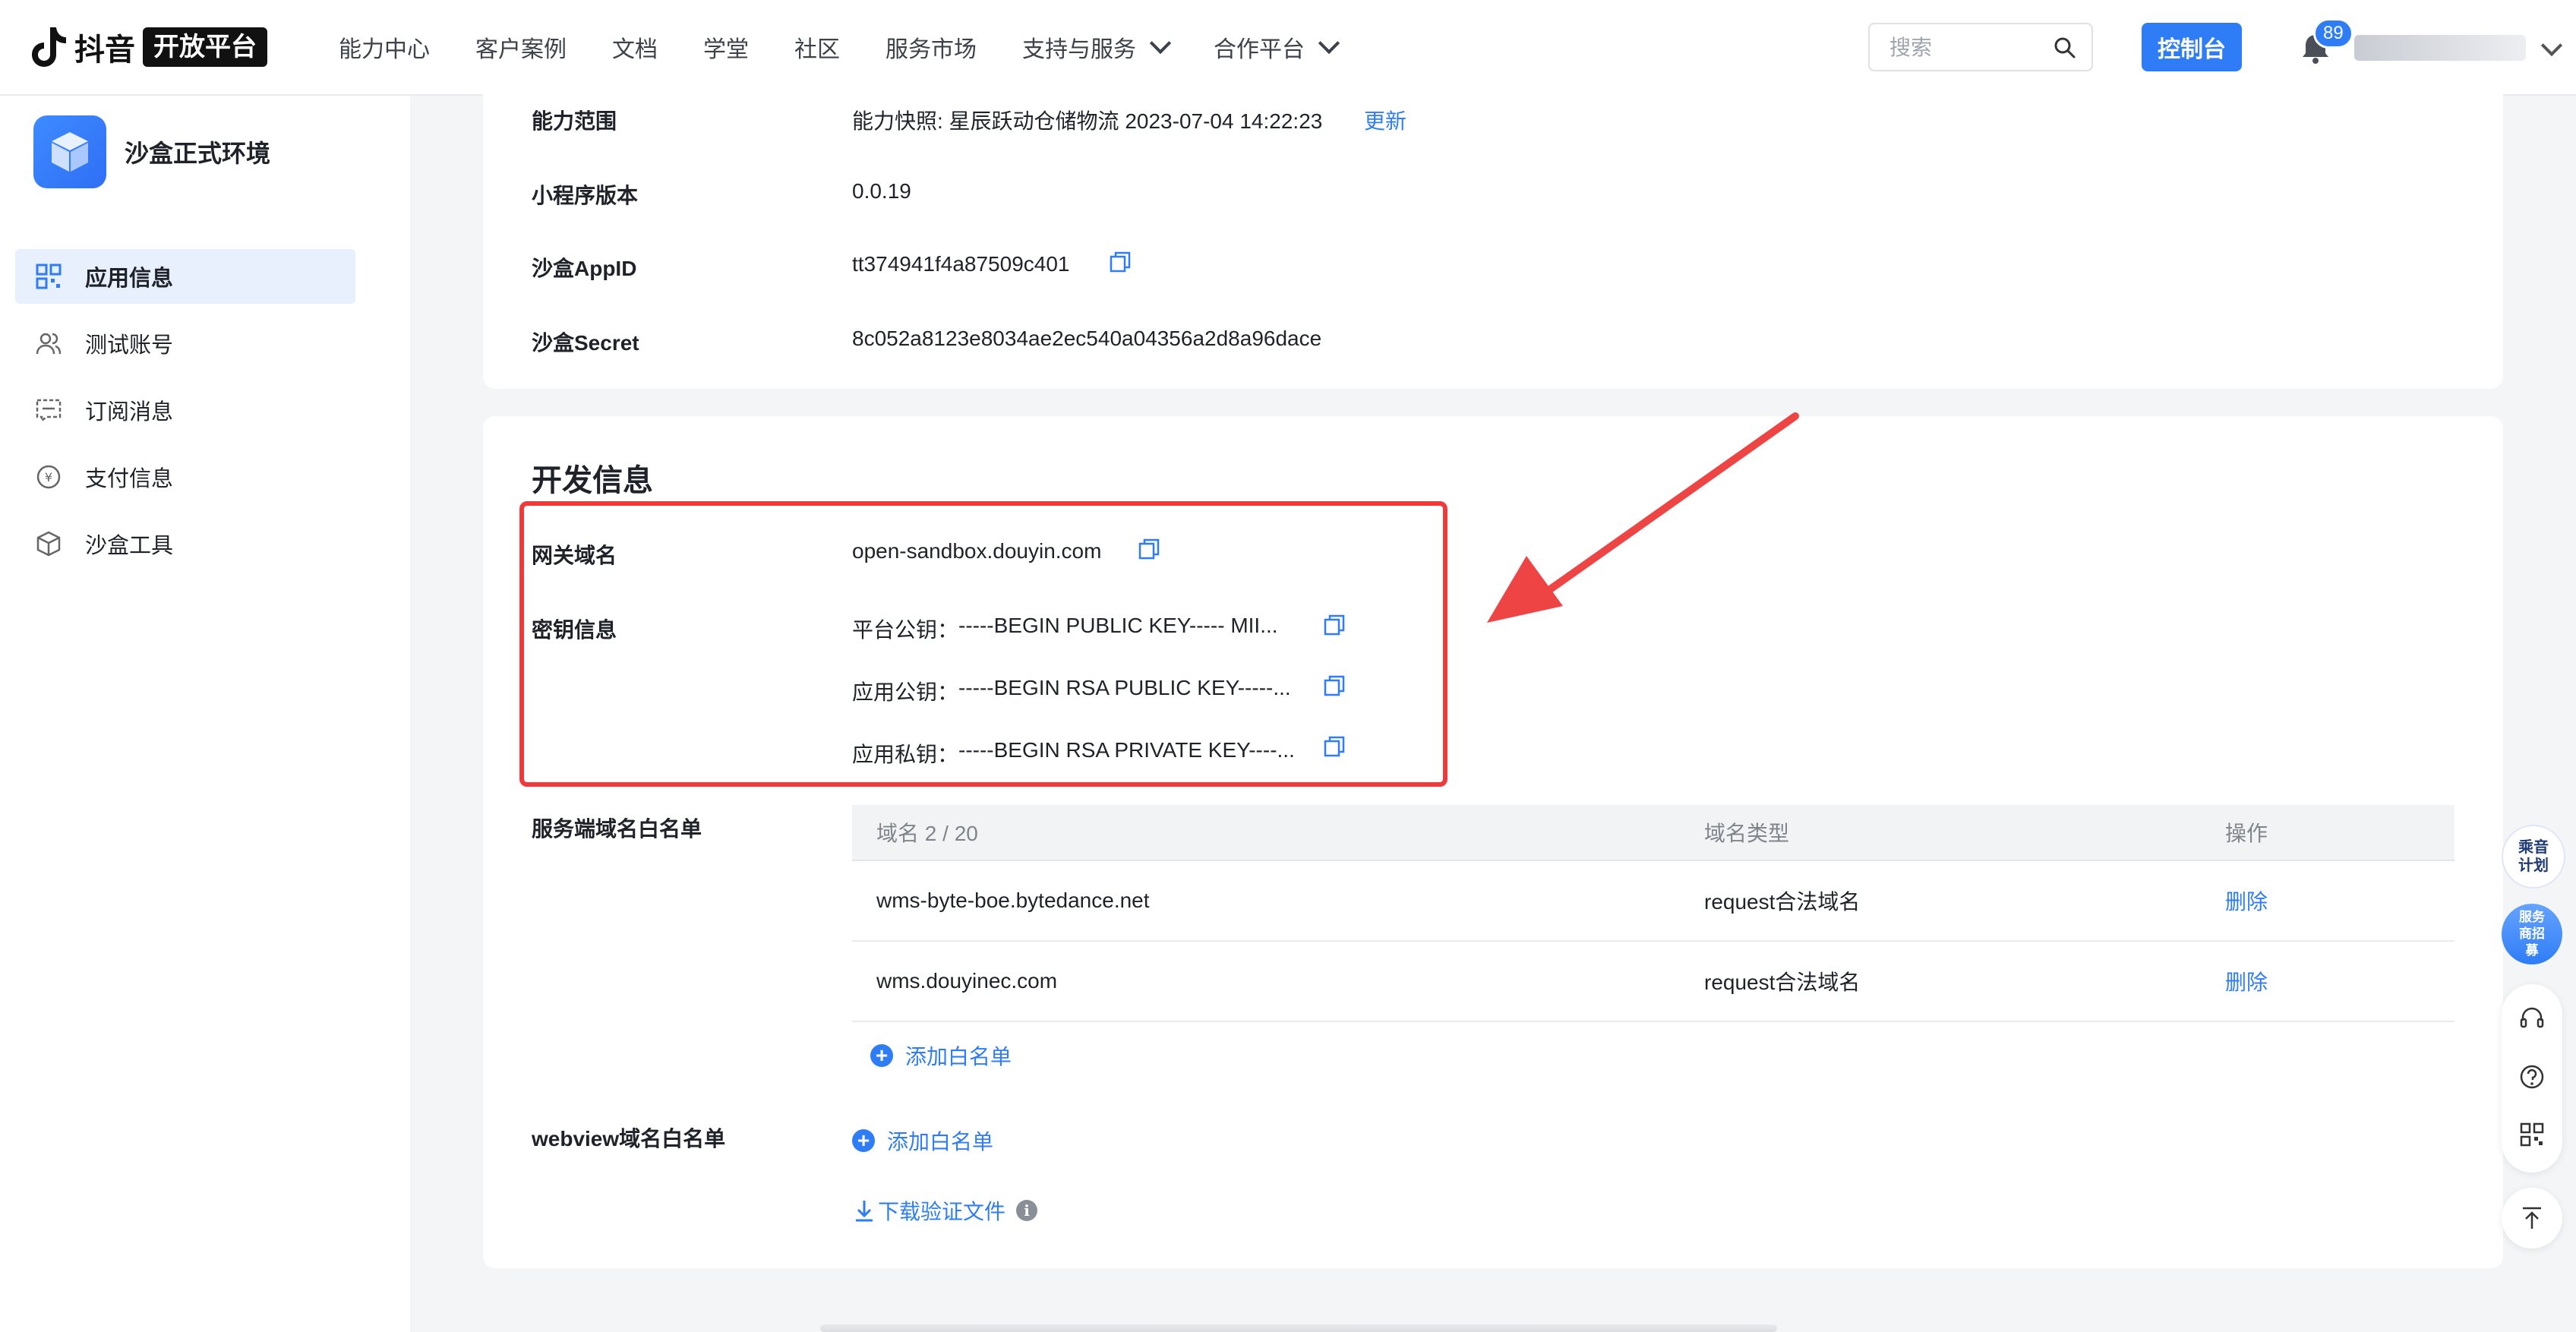  What do you see at coordinates (384, 49) in the screenshot?
I see `nav-label: 能力中心` at bounding box center [384, 49].